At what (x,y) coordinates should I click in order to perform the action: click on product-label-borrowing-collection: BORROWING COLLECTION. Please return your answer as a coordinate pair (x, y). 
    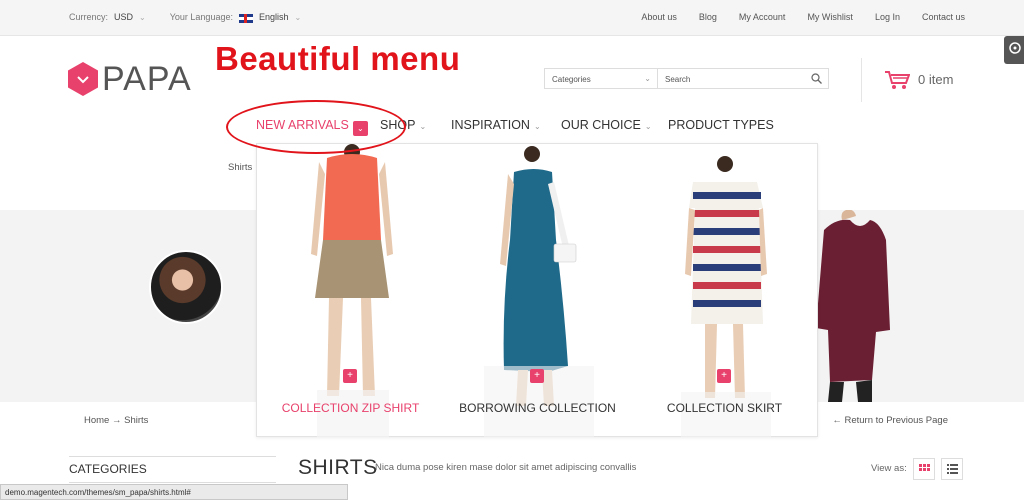
    Looking at the image, I should click on (537, 408).